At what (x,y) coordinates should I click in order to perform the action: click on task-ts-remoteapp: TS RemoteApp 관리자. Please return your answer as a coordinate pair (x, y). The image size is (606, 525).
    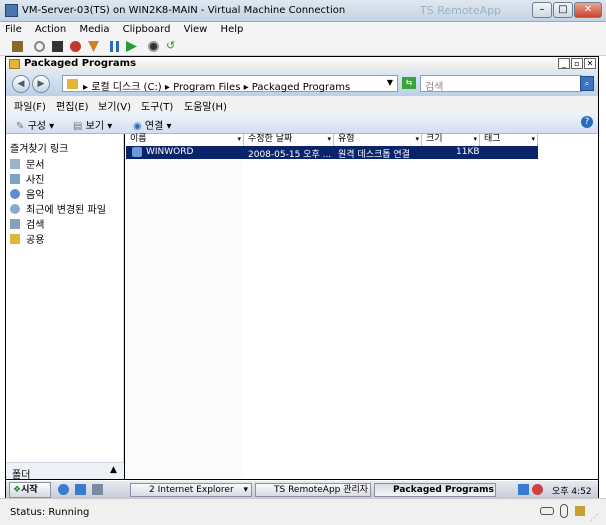
    Looking at the image, I should click on (313, 490).